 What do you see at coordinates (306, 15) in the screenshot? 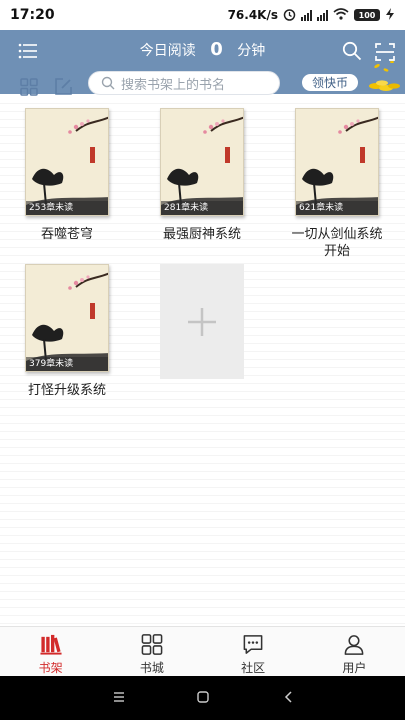
I see `signal-icon` at bounding box center [306, 15].